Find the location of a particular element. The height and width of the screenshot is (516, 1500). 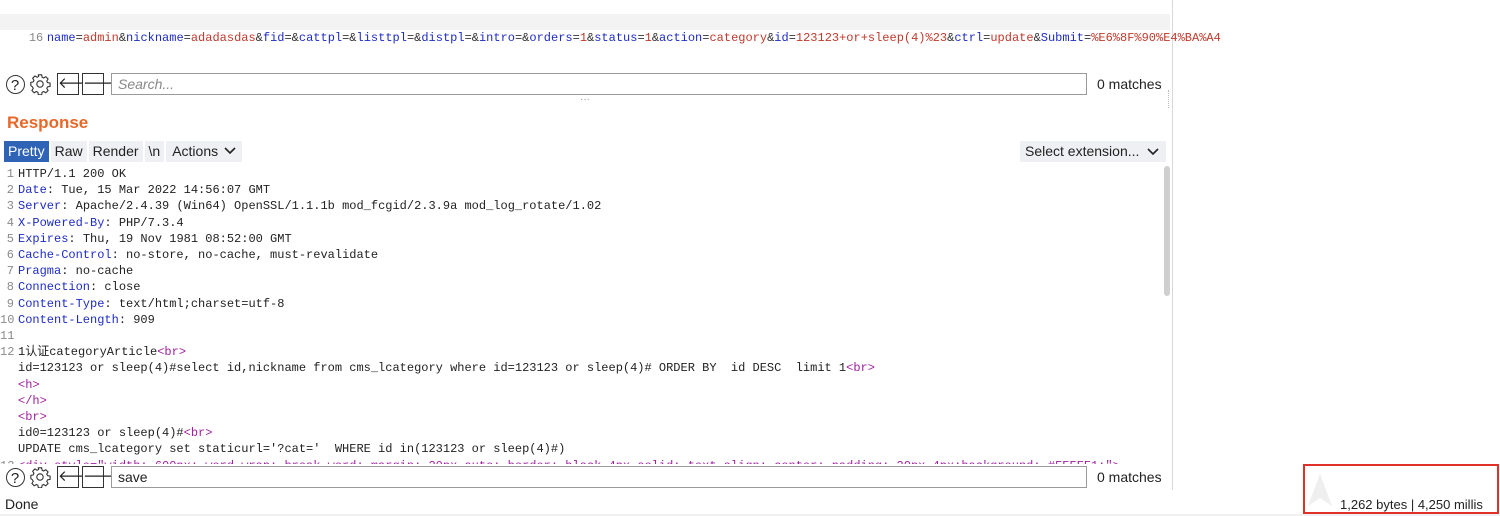

response-view-tabs: Pretty Raw Render \n Actions is located at coordinates (123, 151).